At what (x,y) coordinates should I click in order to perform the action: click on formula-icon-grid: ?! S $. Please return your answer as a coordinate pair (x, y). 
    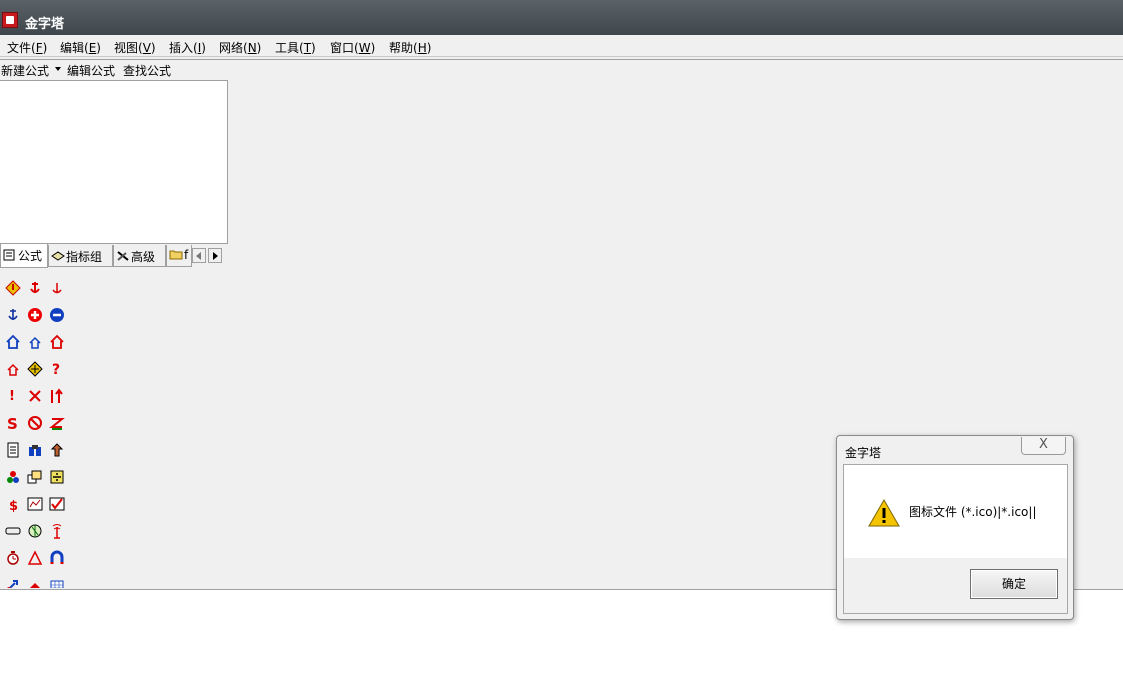
    Looking at the image, I should click on (114, 432).